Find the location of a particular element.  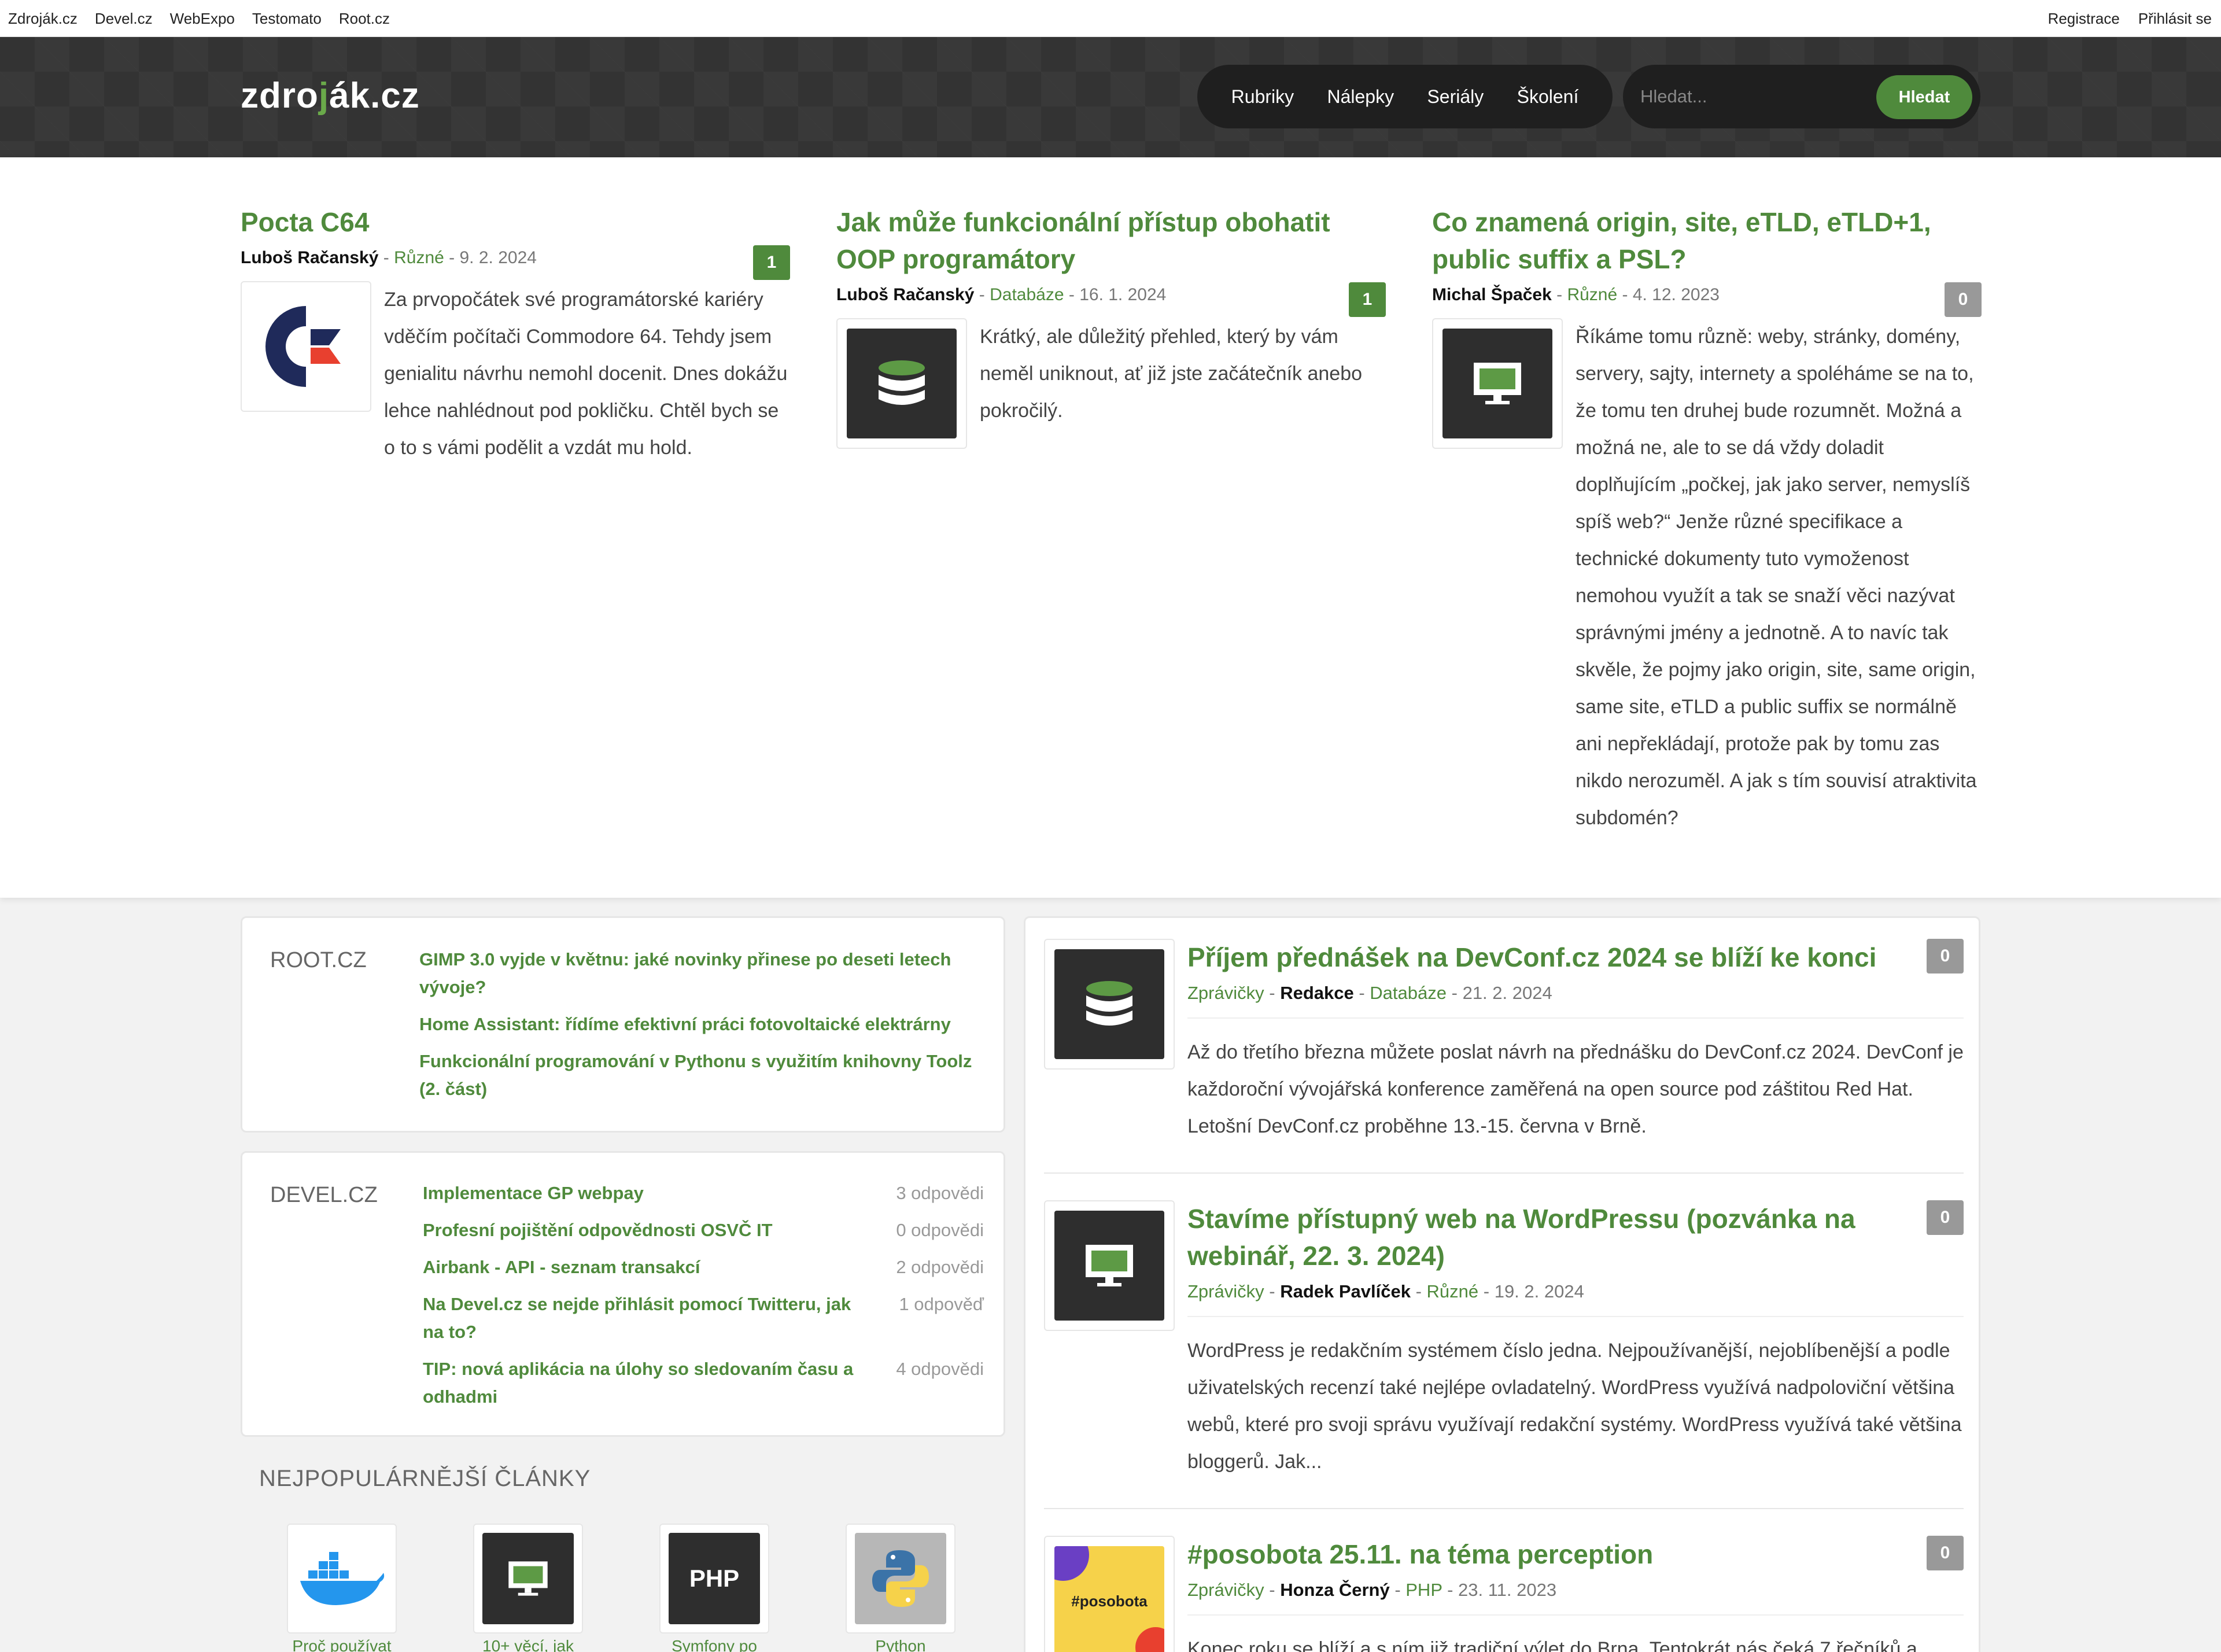

network-link-webexpo: WebExpo is located at coordinates (202, 19).